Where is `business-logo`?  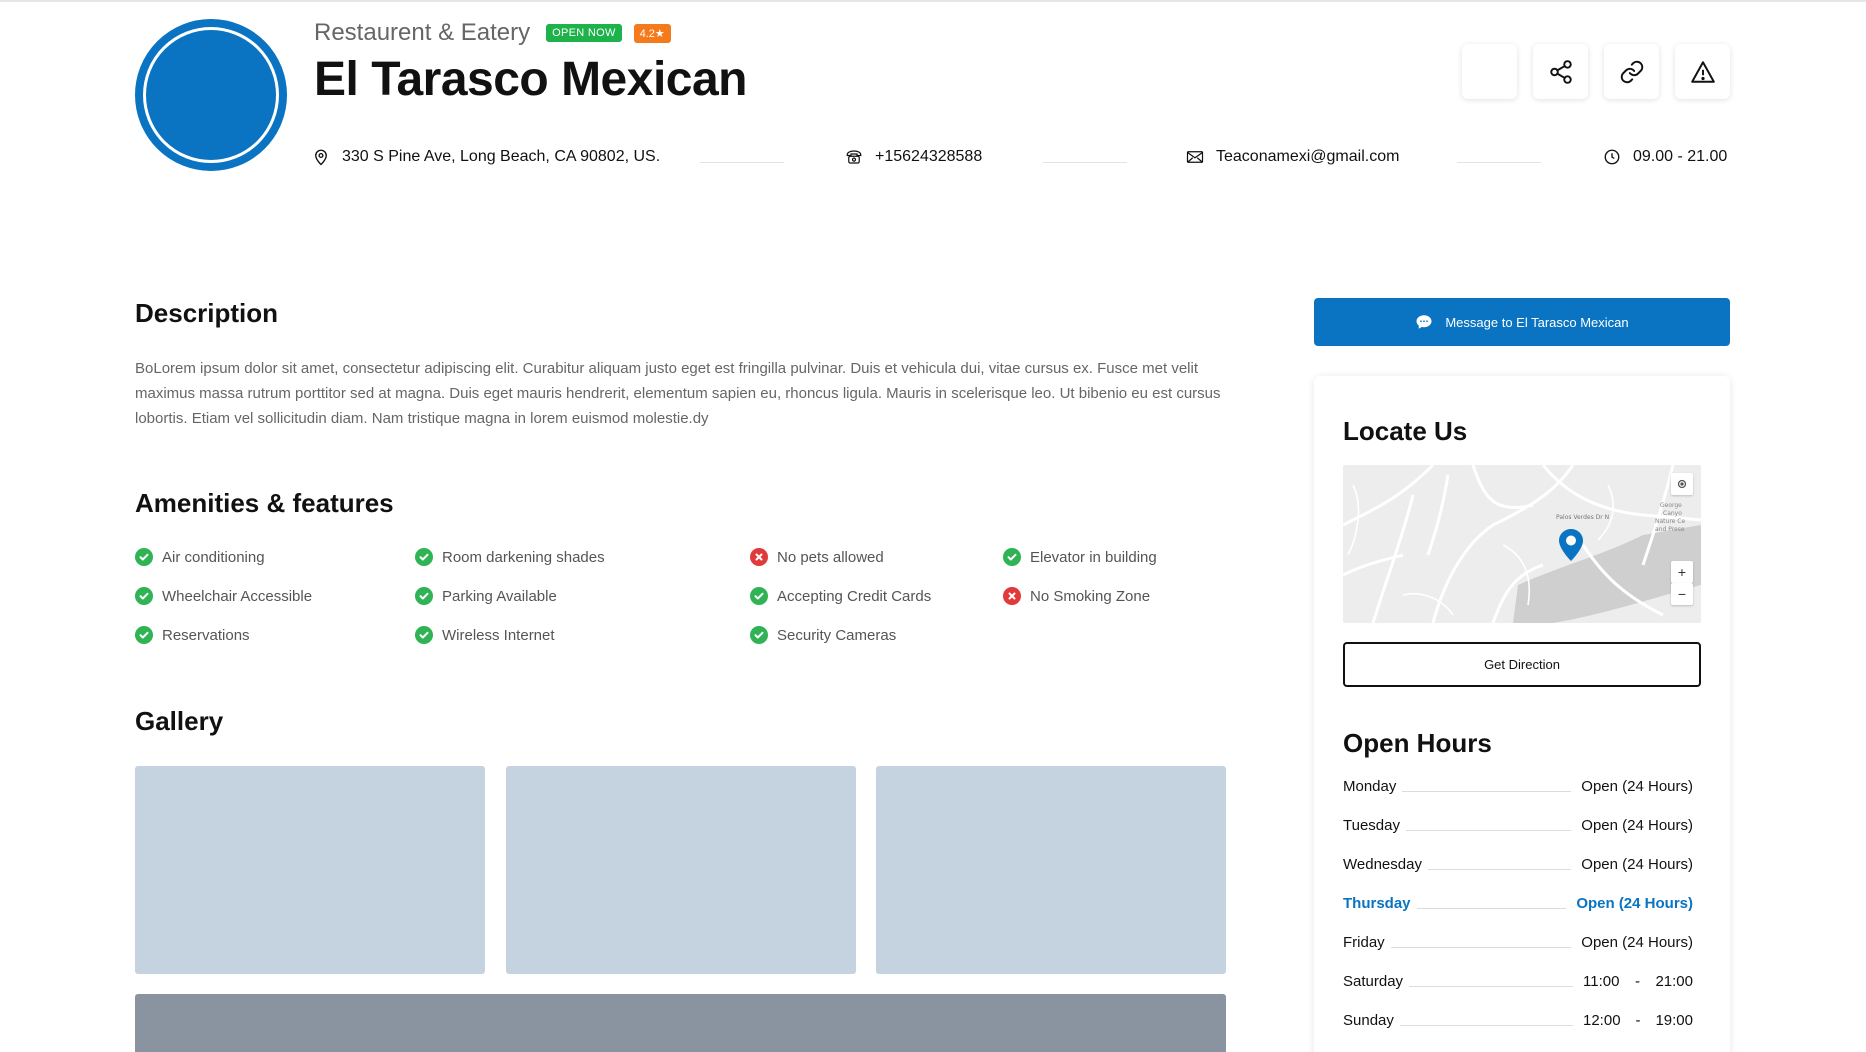 business-logo is located at coordinates (211, 95).